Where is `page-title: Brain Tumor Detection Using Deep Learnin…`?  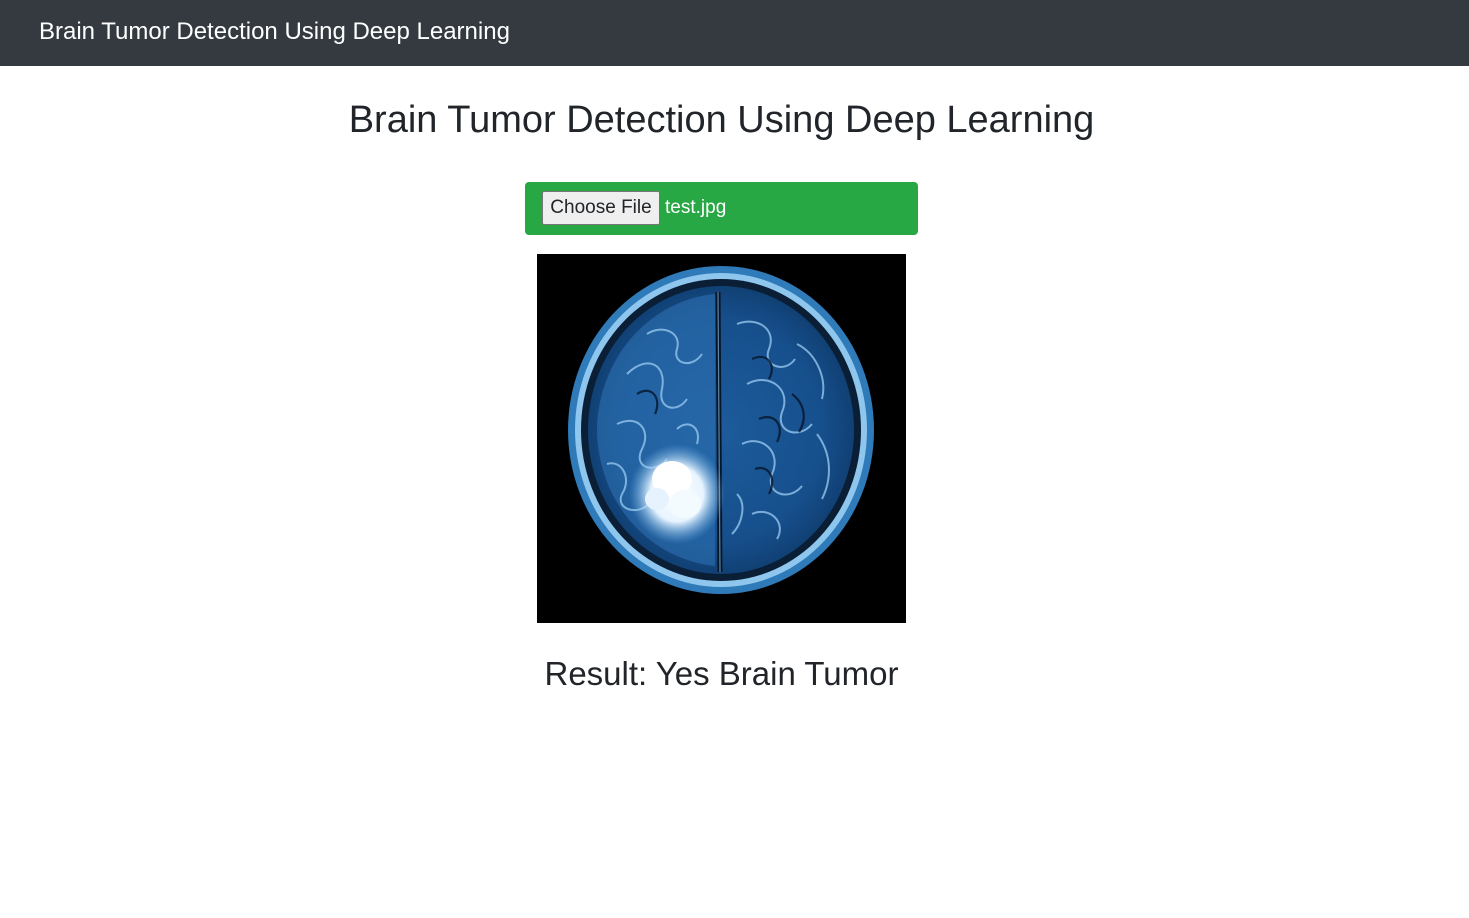 page-title: Brain Tumor Detection Using Deep Learnin… is located at coordinates (721, 120).